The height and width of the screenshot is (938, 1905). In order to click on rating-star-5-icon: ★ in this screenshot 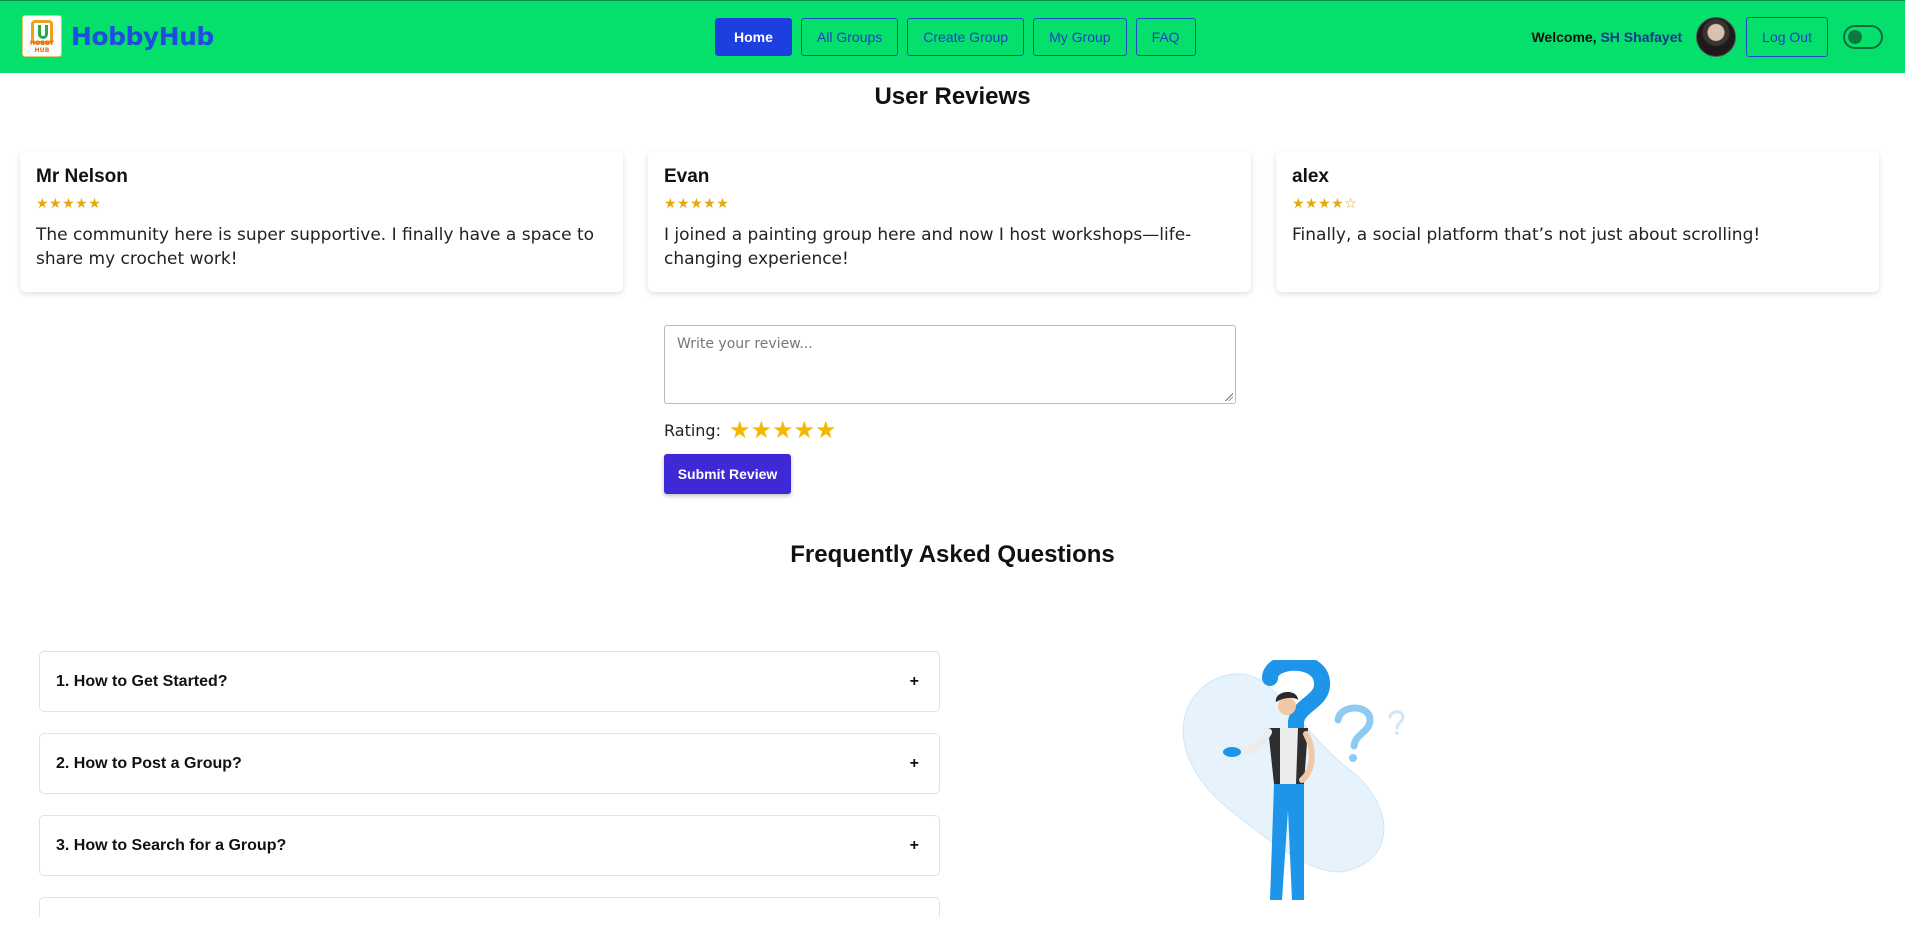, I will do `click(826, 430)`.